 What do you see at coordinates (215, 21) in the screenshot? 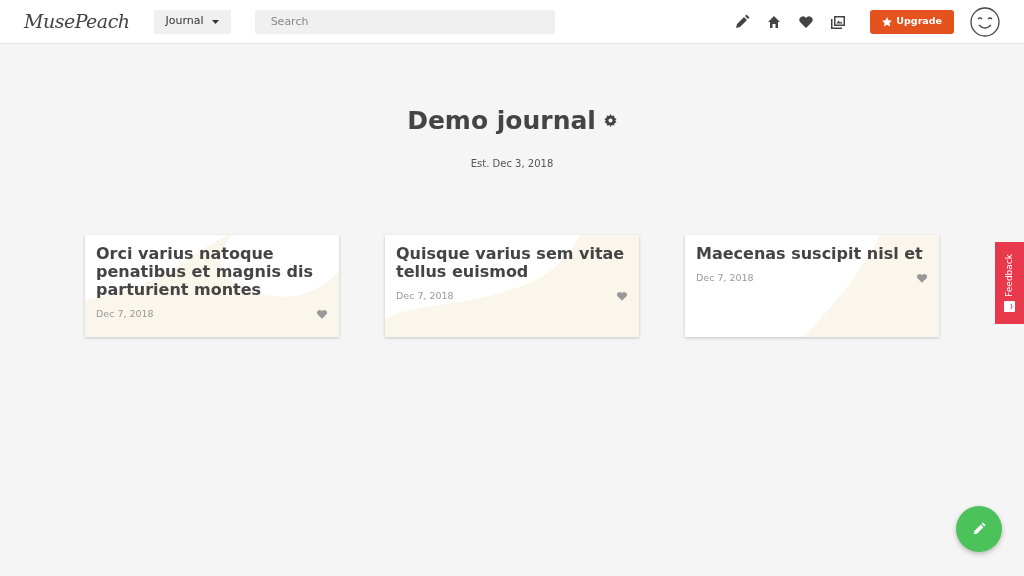
I see `caret-icon` at bounding box center [215, 21].